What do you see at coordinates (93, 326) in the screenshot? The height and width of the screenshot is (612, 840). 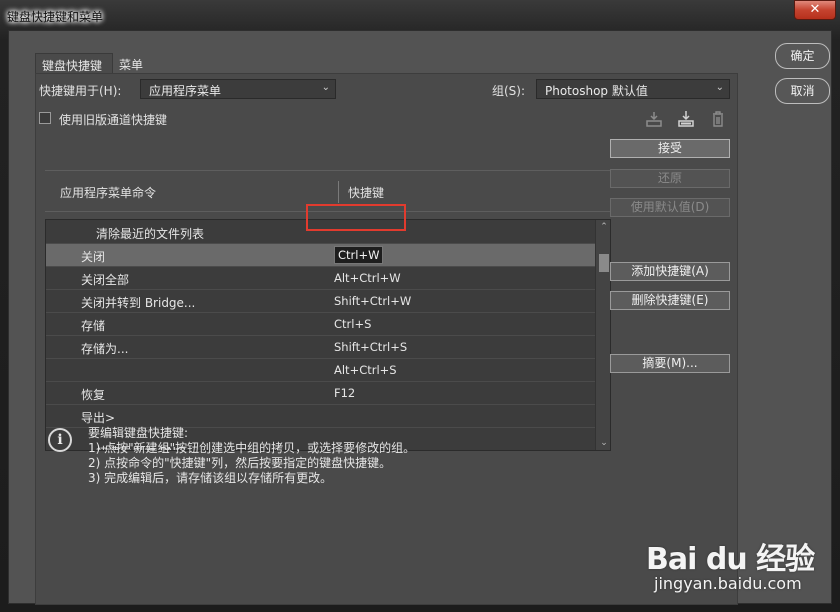 I see `command-cell: 存储` at bounding box center [93, 326].